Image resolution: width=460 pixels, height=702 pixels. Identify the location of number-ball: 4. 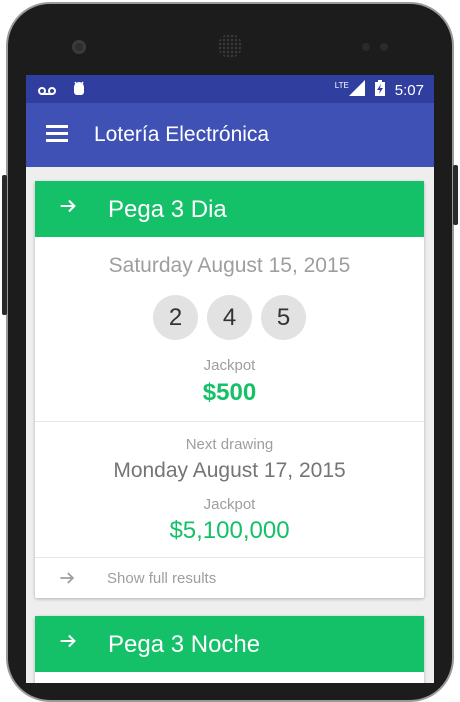
(229, 317).